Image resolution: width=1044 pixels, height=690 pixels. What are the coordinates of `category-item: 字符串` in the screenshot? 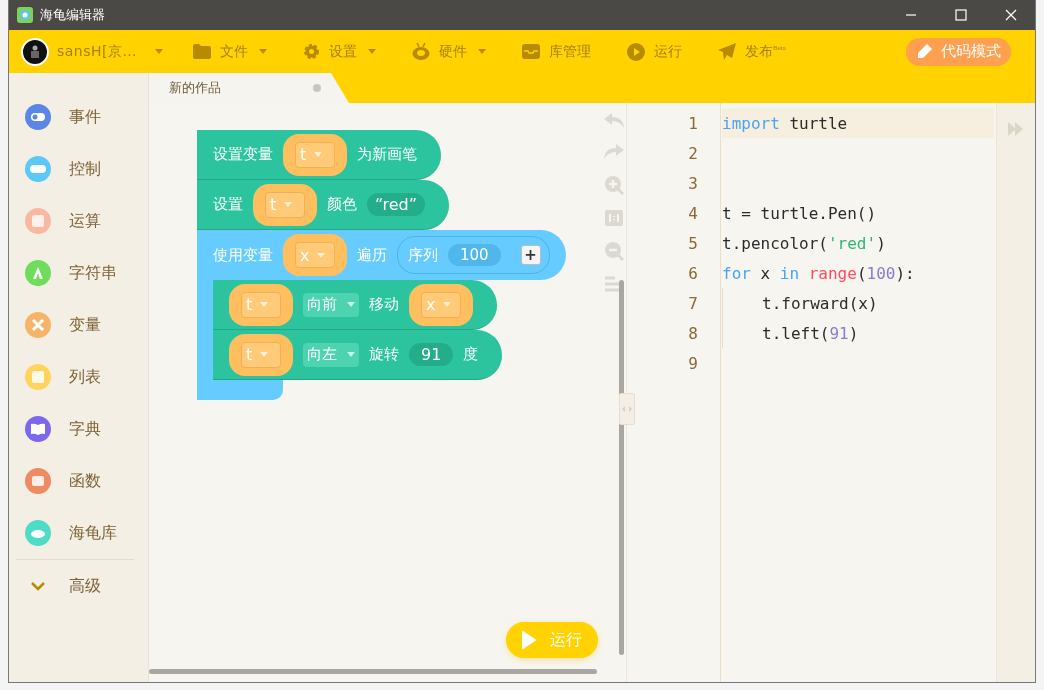 It's located at (78, 273).